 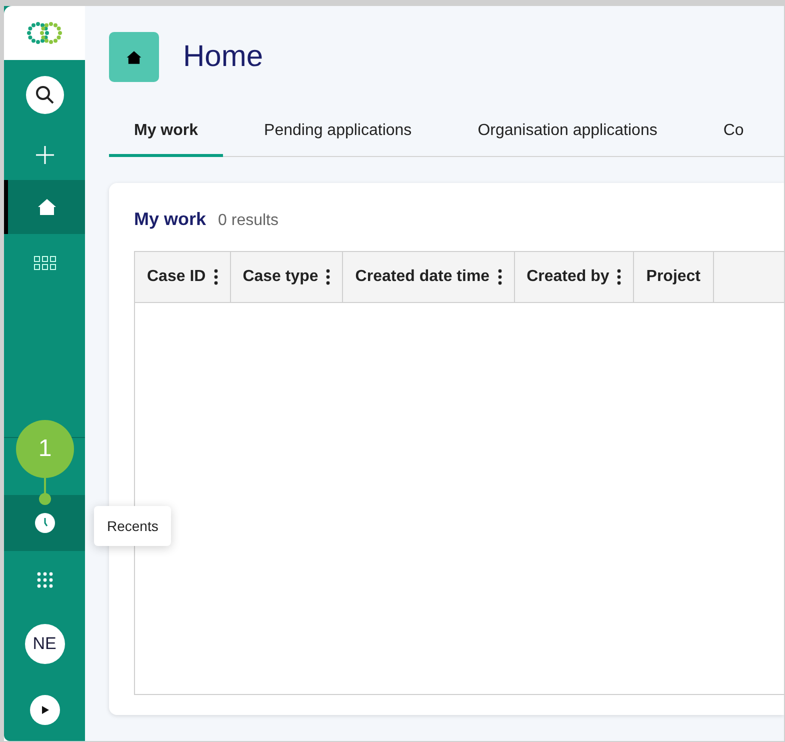 What do you see at coordinates (166, 133) in the screenshot?
I see `tab: My work` at bounding box center [166, 133].